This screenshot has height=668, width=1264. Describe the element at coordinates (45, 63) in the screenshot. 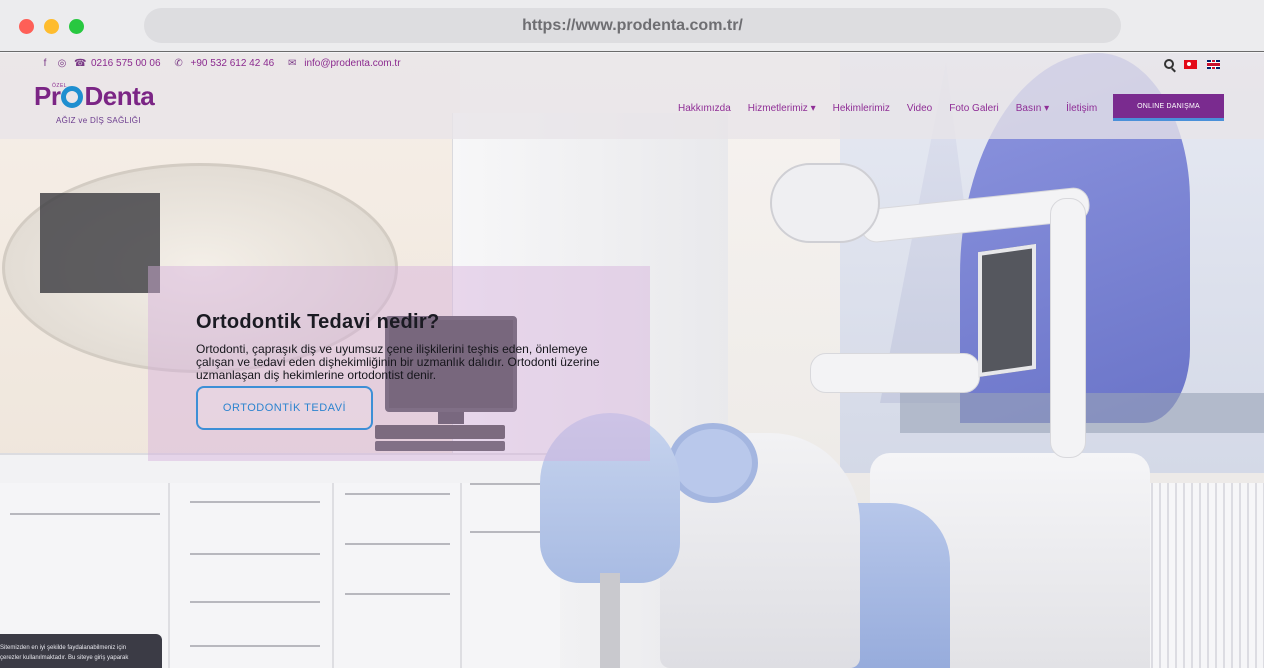

I see `facebook-icon: f` at that location.